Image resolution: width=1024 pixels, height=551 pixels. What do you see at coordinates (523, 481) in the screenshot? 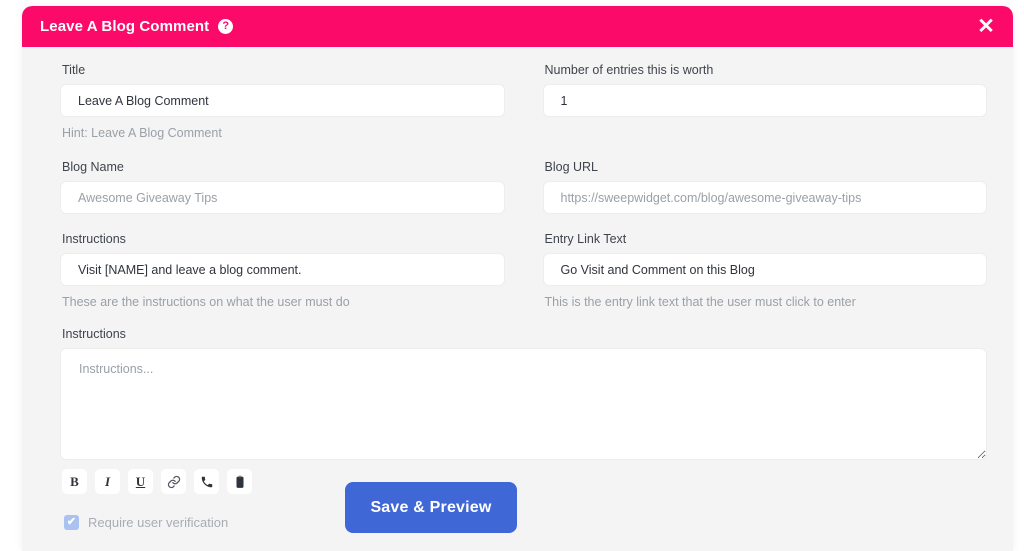
I see `editor-toolbar: B I U` at bounding box center [523, 481].